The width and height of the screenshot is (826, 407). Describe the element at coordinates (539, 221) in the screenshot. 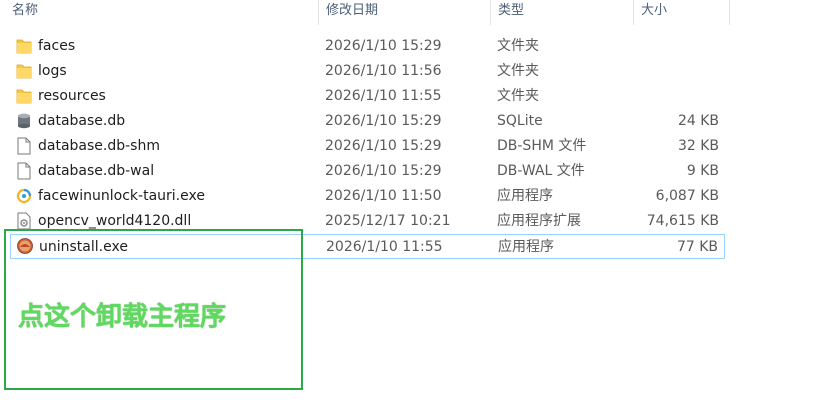

I see `file-type: 应用程序扩展` at that location.